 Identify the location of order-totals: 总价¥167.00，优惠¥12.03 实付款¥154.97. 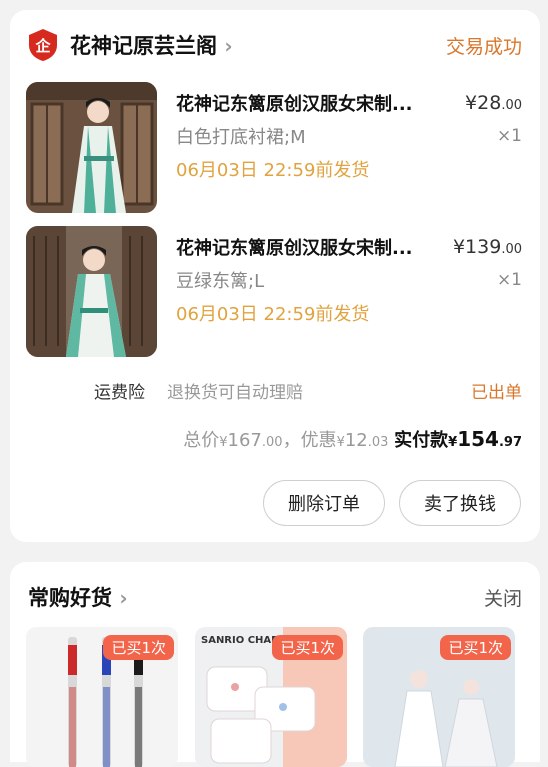
(352, 439).